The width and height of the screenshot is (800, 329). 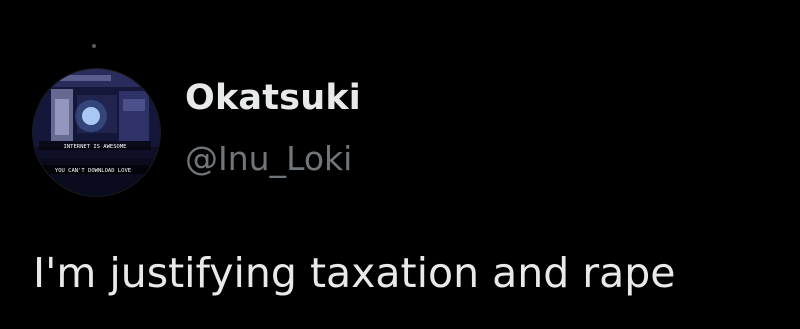 I want to click on display-name: Okatsuki, so click(x=273, y=98).